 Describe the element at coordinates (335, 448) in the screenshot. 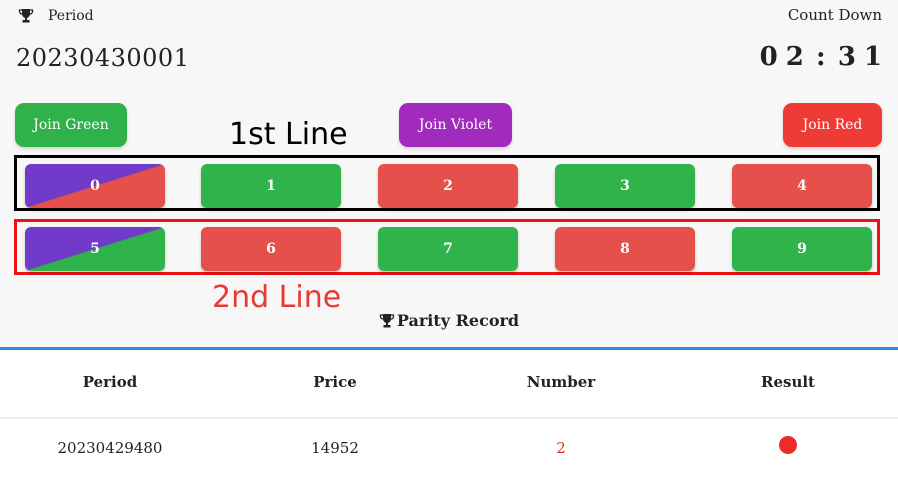

I see `row-price: 14952` at that location.